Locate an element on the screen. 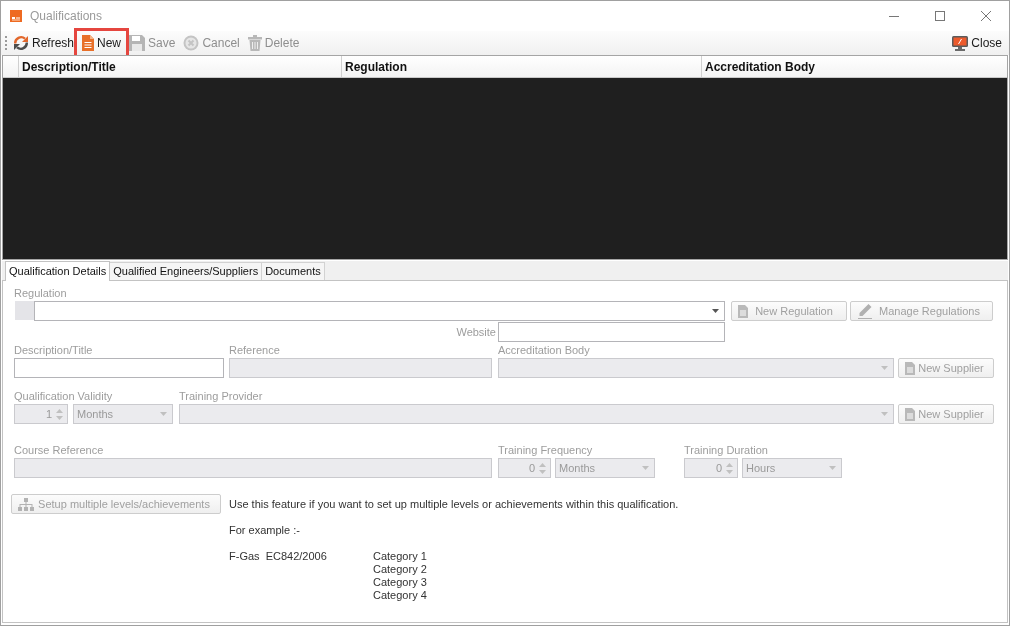  field-label: Training Frequency is located at coordinates (545, 450).